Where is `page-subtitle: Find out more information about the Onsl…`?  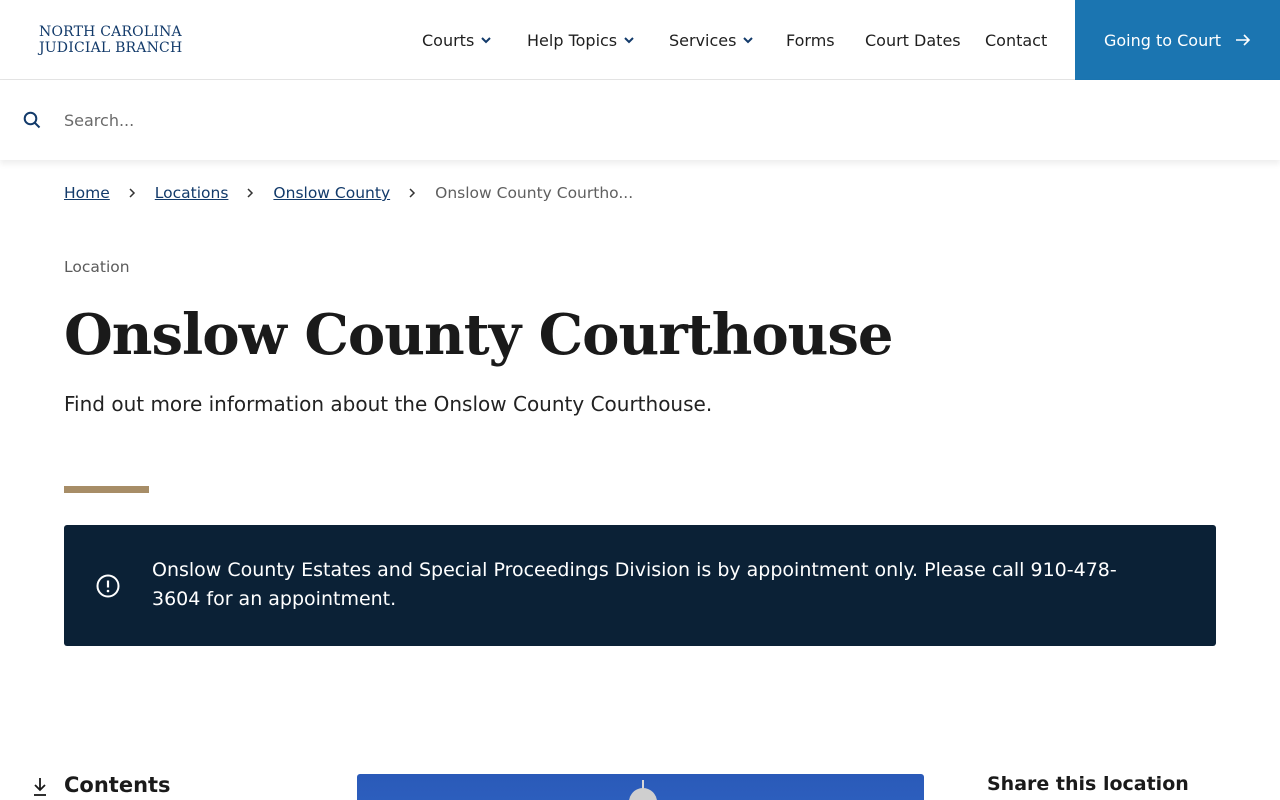
page-subtitle: Find out more information about the Onsl… is located at coordinates (388, 404).